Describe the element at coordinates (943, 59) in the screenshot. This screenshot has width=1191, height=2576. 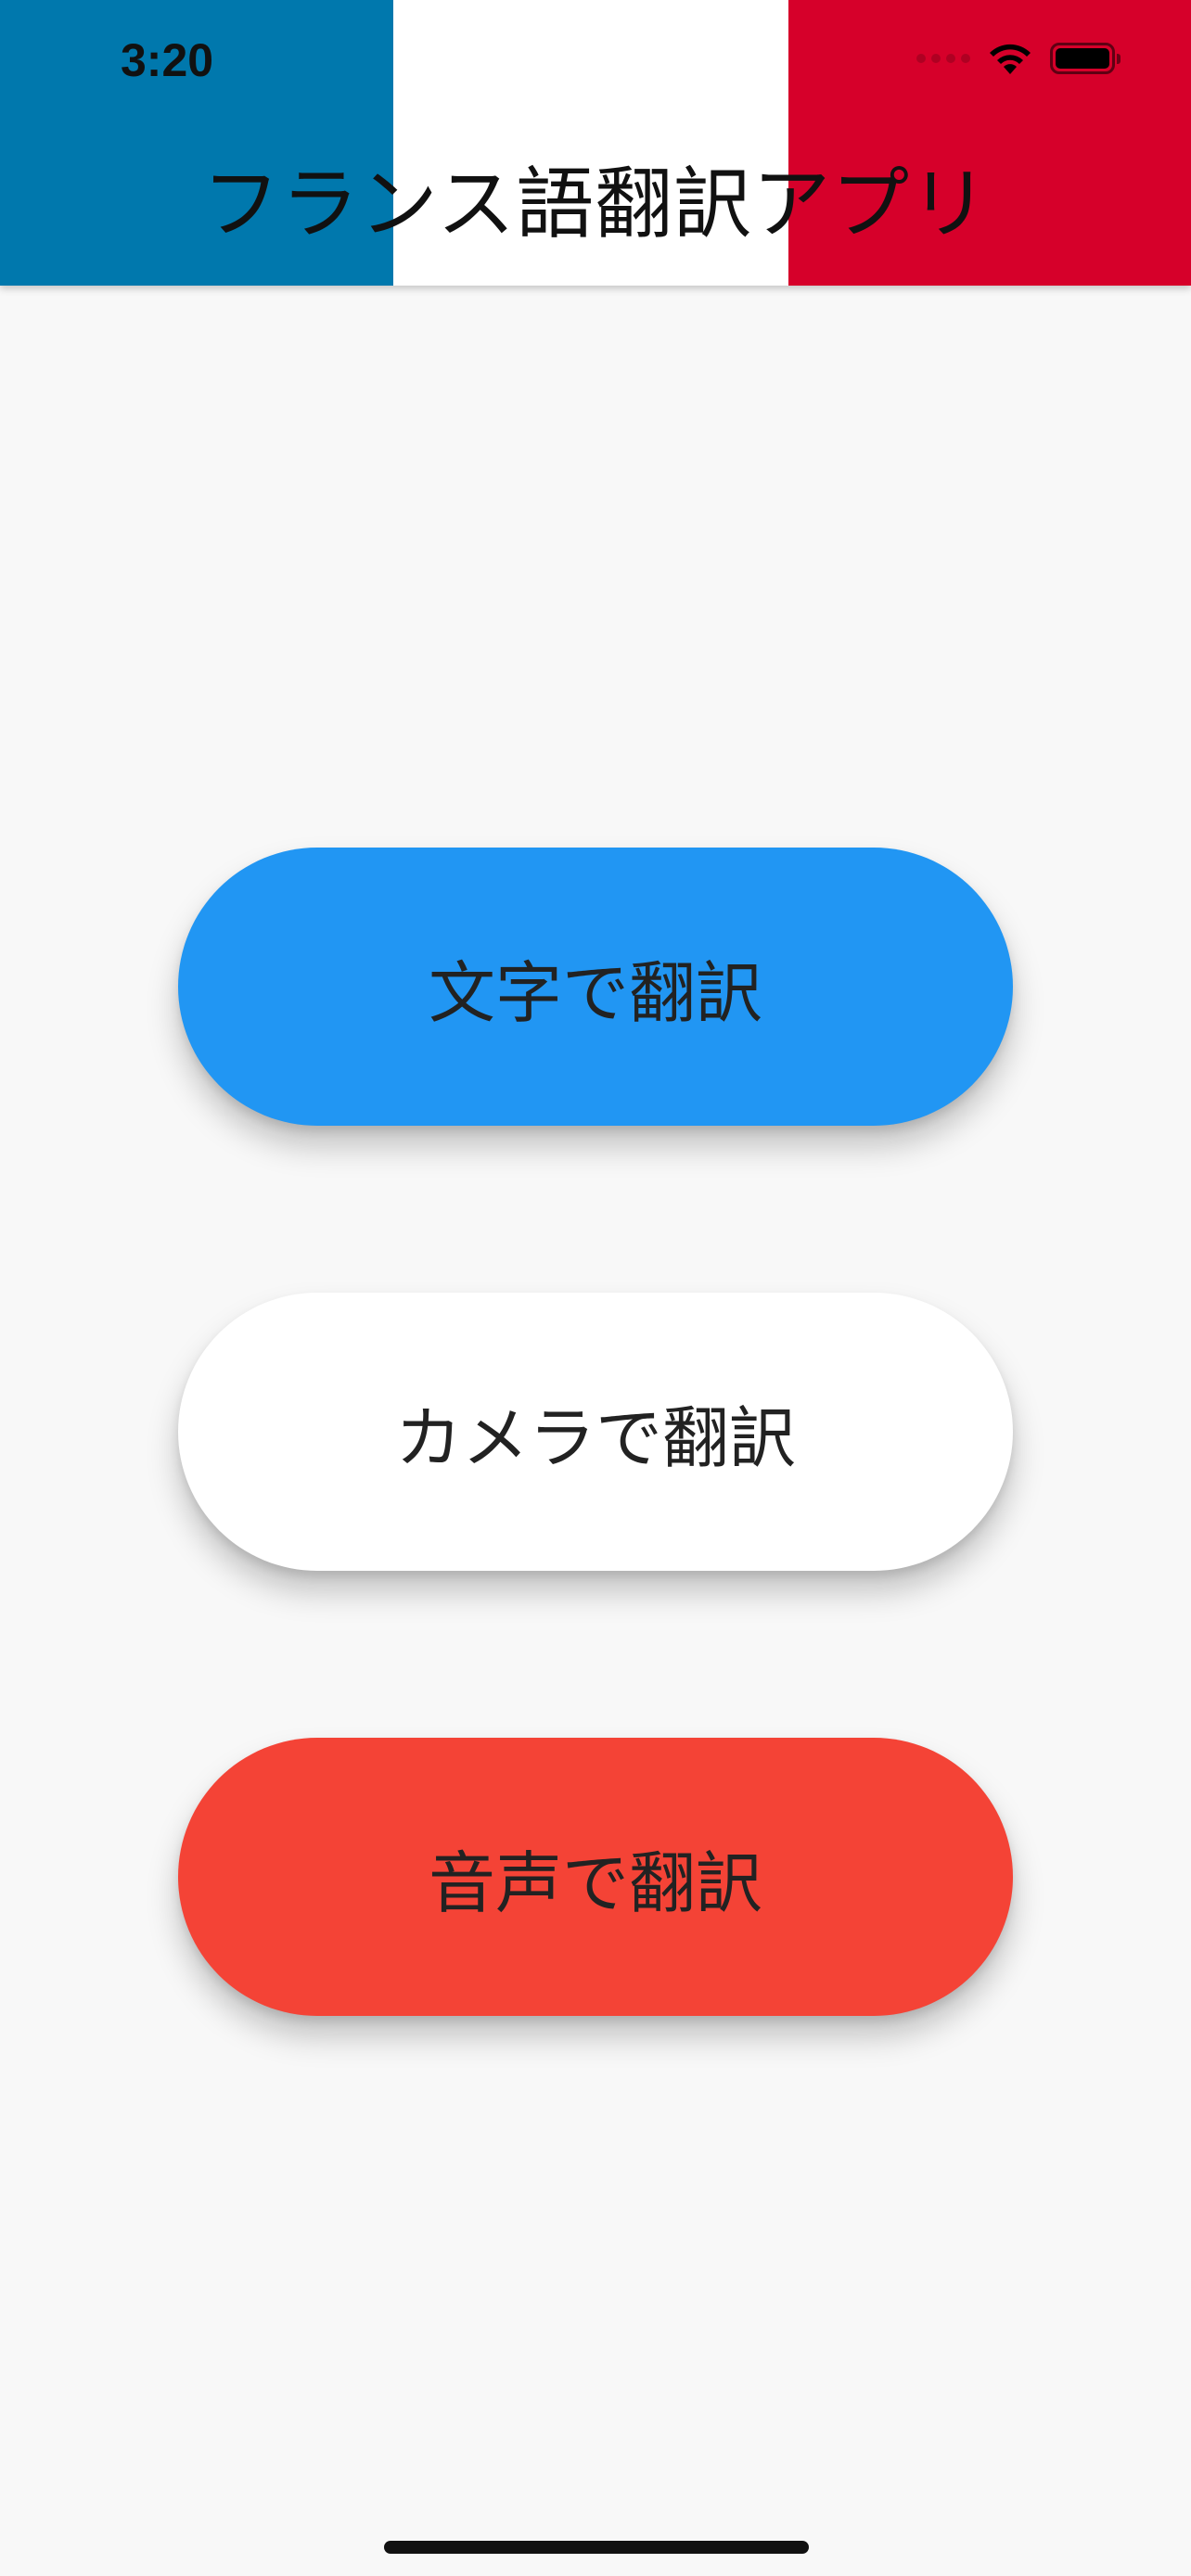
I see `cellular-signal-icon` at that location.